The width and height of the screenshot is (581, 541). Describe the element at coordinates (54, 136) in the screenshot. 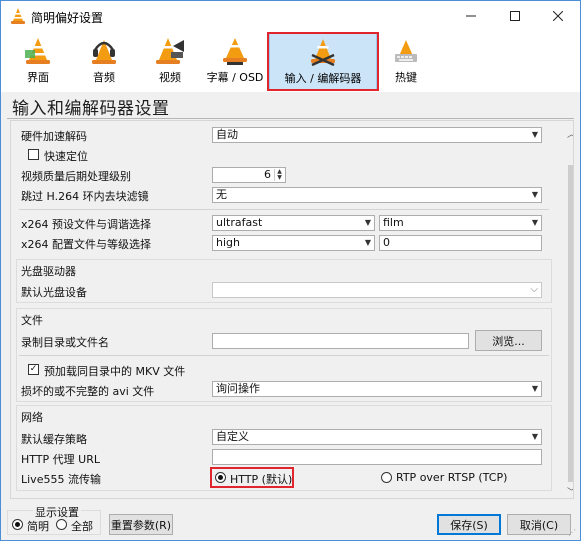

I see `hw-decoding-label: 硬件加速解码` at that location.